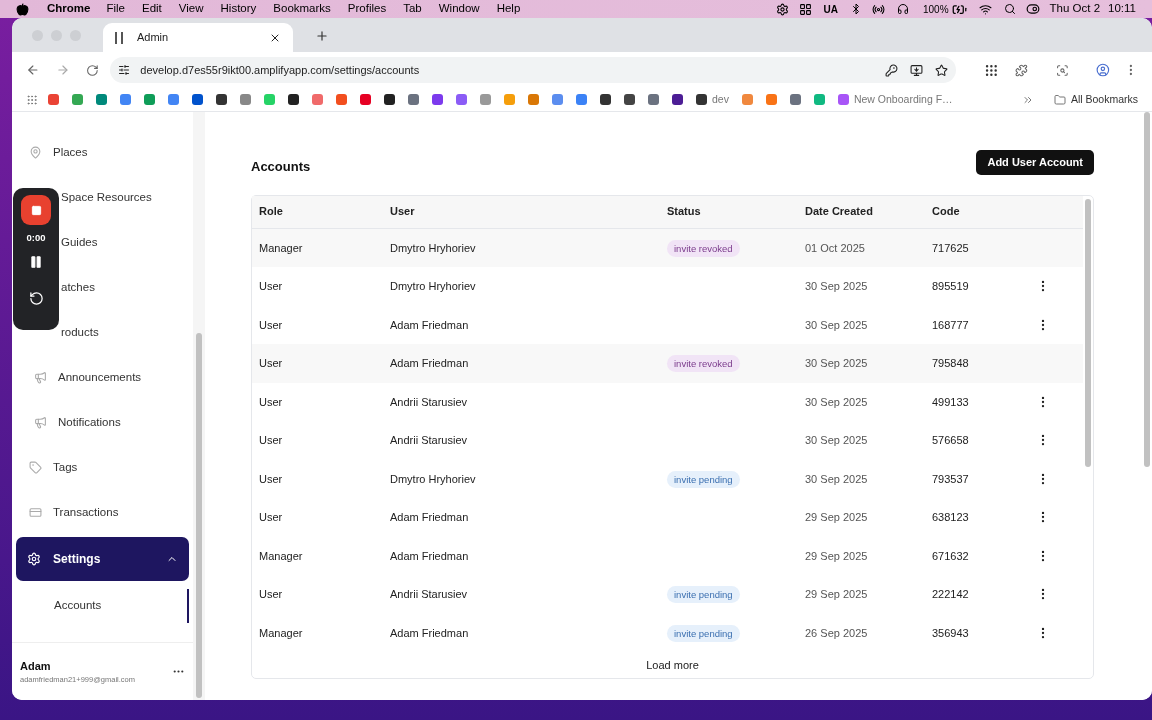 The height and width of the screenshot is (720, 1152). What do you see at coordinates (88, 377) in the screenshot?
I see `sidebar-item: Announcements` at bounding box center [88, 377].